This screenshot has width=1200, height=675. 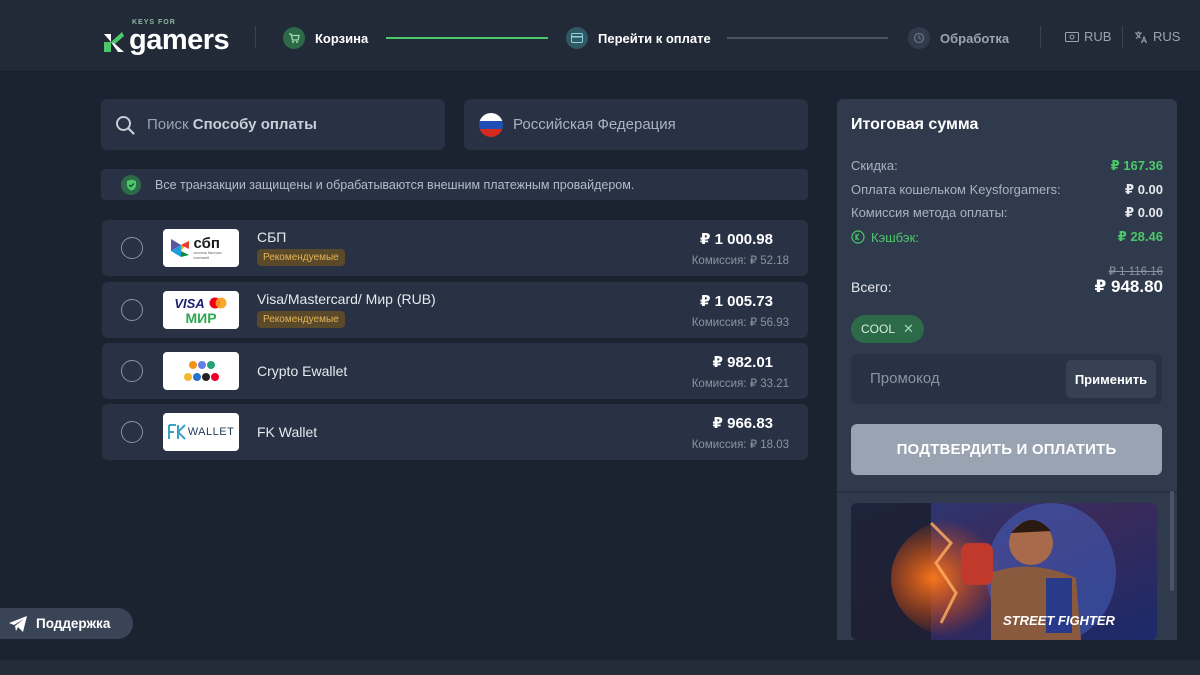 What do you see at coordinates (905, 378) in the screenshot?
I see `promo-placeholder: Промокод` at bounding box center [905, 378].